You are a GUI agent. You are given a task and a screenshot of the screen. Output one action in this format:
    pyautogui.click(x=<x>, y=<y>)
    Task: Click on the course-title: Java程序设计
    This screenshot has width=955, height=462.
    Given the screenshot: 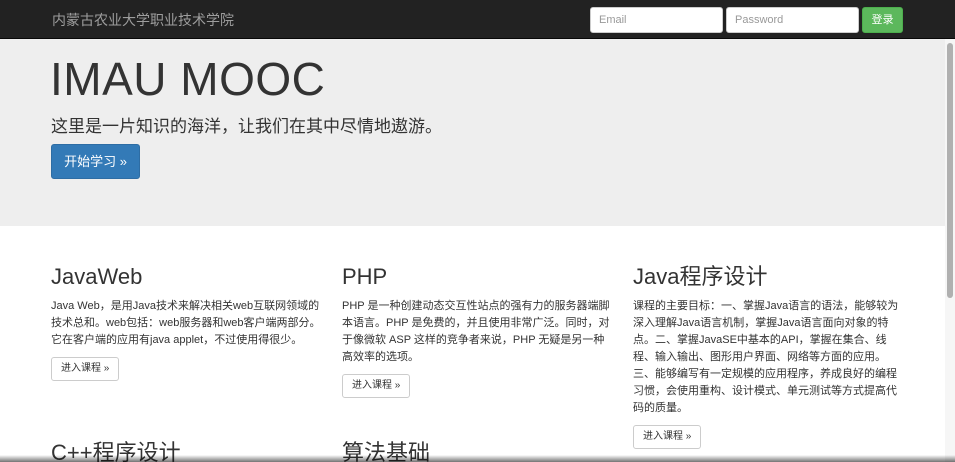 What is the action you would take?
    pyautogui.click(x=700, y=276)
    